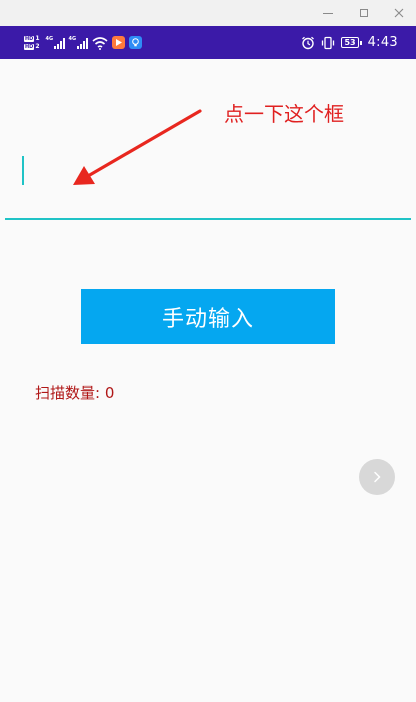  I want to click on scan-input-field, so click(208, 180).